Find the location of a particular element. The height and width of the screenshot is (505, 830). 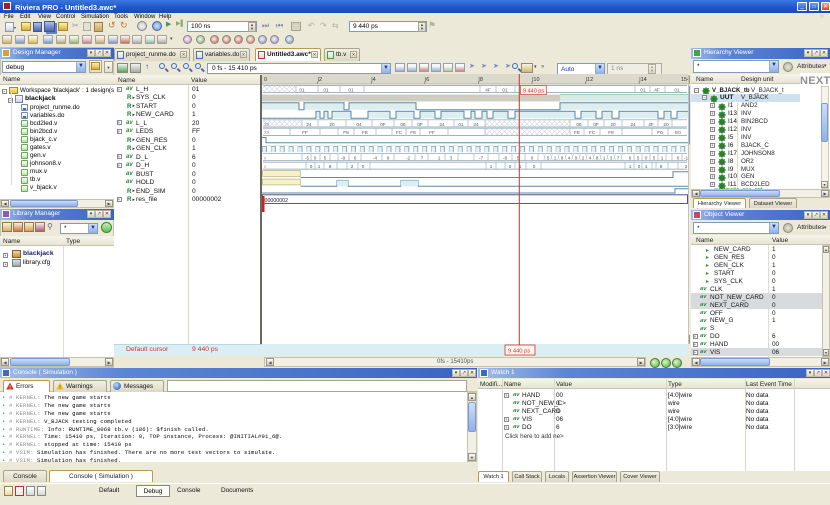

svg-text: 15410 is located at coordinates (684, 80).